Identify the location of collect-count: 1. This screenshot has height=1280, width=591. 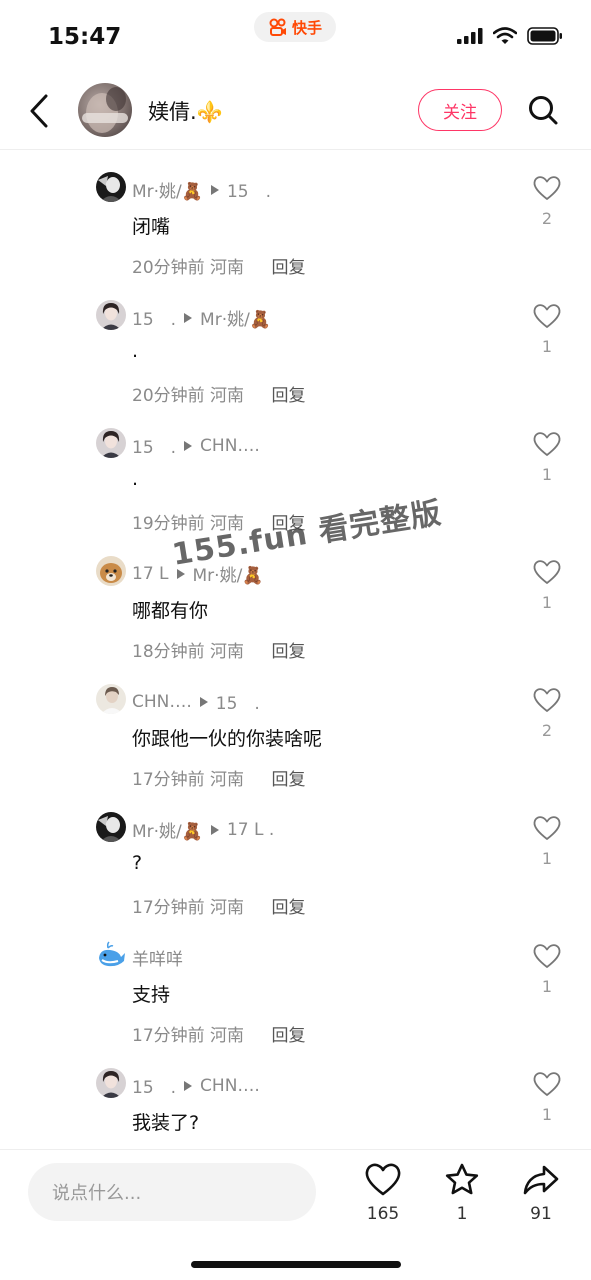
(462, 1214).